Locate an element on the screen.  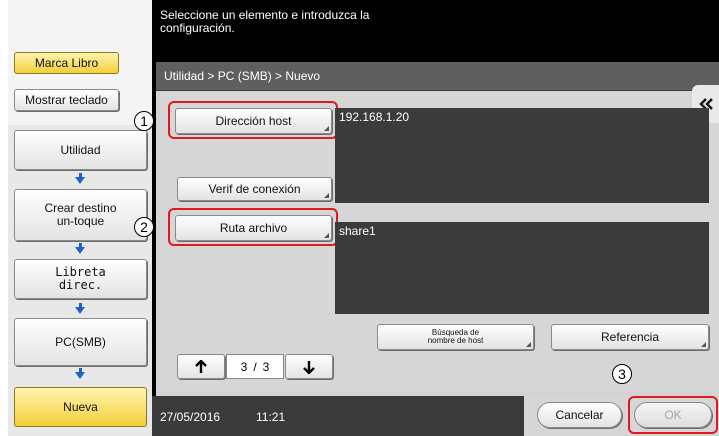
host-name-search-button: Búsqueda de nombre de host is located at coordinates (455, 337).